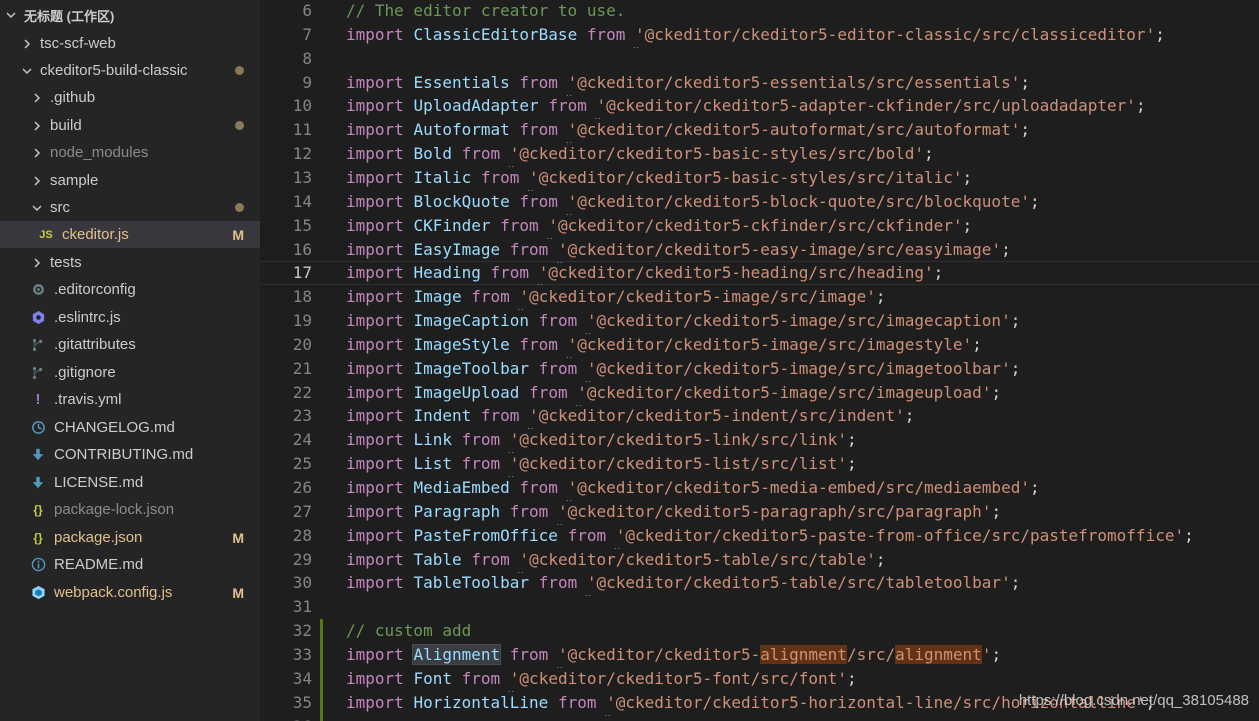 Image resolution: width=1259 pixels, height=721 pixels. Describe the element at coordinates (759, 59) in the screenshot. I see `code-line: 8` at that location.